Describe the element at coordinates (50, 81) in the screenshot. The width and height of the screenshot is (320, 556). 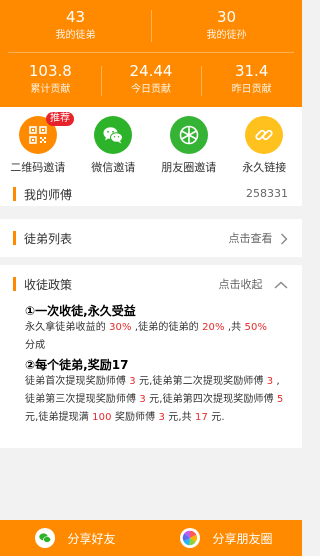
I see `stat-total-contribution: 103.8 累计贡献` at that location.